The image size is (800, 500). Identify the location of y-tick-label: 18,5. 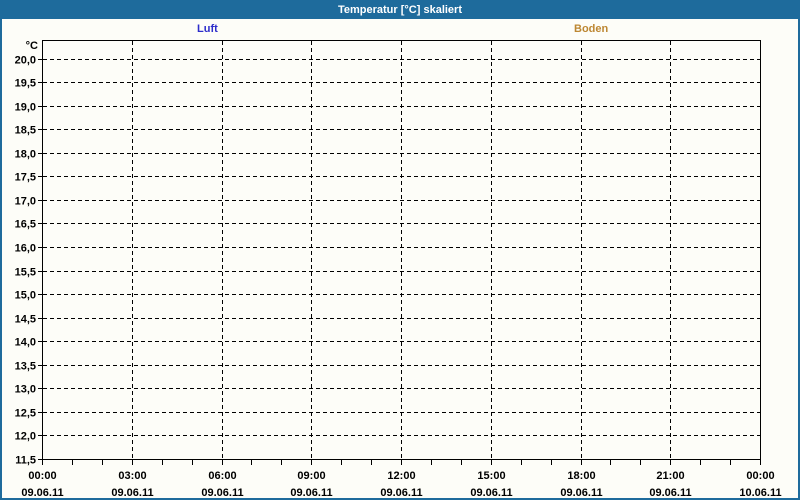
(25, 131).